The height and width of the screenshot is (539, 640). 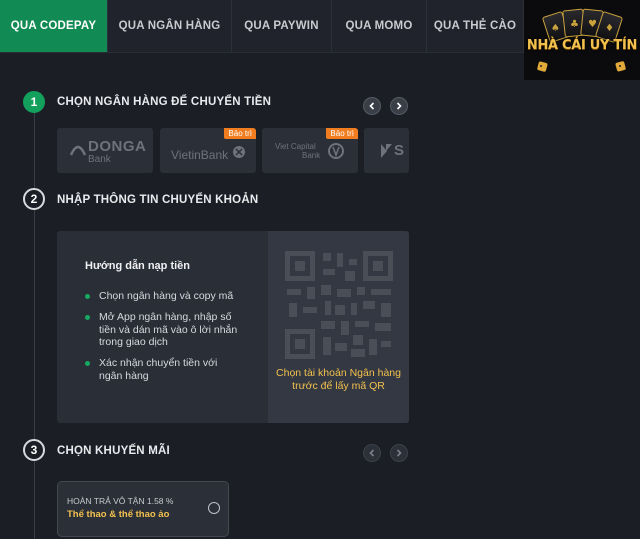 I want to click on vietcapital-logo-icon, so click(x=336, y=151).